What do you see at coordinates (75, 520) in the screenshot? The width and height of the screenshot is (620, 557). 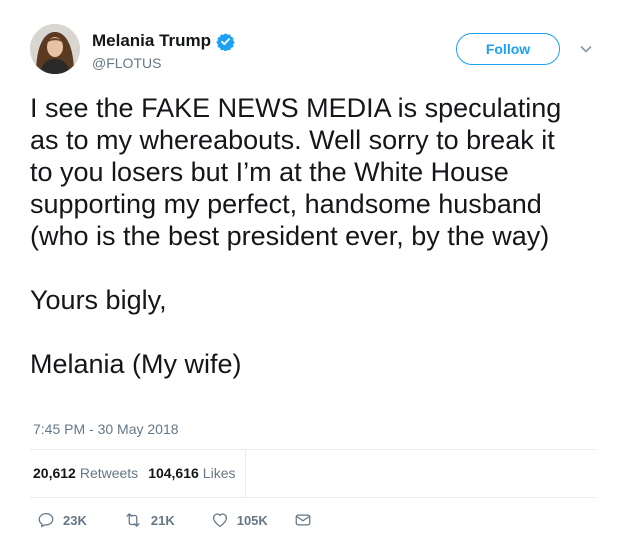 I see `reply-count: 23K` at bounding box center [75, 520].